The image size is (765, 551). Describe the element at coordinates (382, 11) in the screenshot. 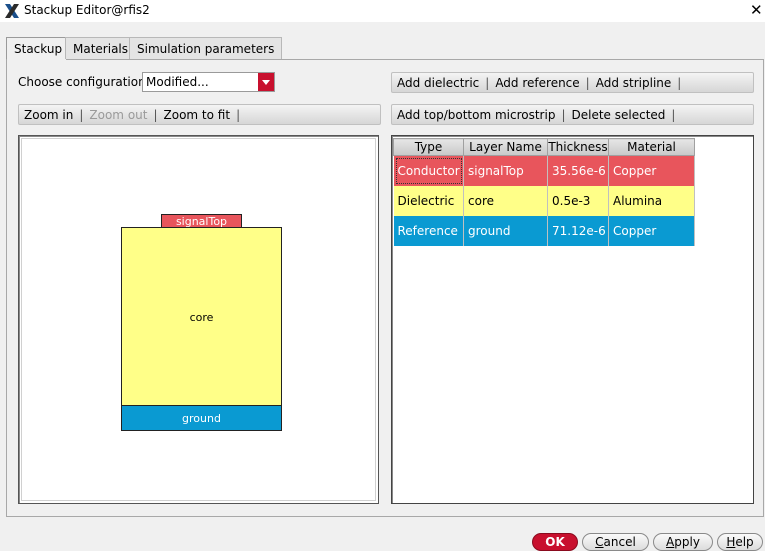

I see `title-bar: Stackup Editor@rfis2 ✕` at that location.